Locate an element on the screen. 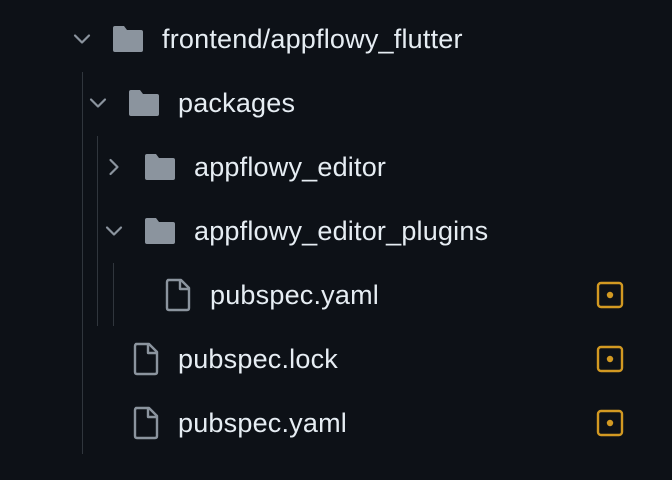 The height and width of the screenshot is (480, 672). tree-item-label: pubspec.lock is located at coordinates (258, 359).